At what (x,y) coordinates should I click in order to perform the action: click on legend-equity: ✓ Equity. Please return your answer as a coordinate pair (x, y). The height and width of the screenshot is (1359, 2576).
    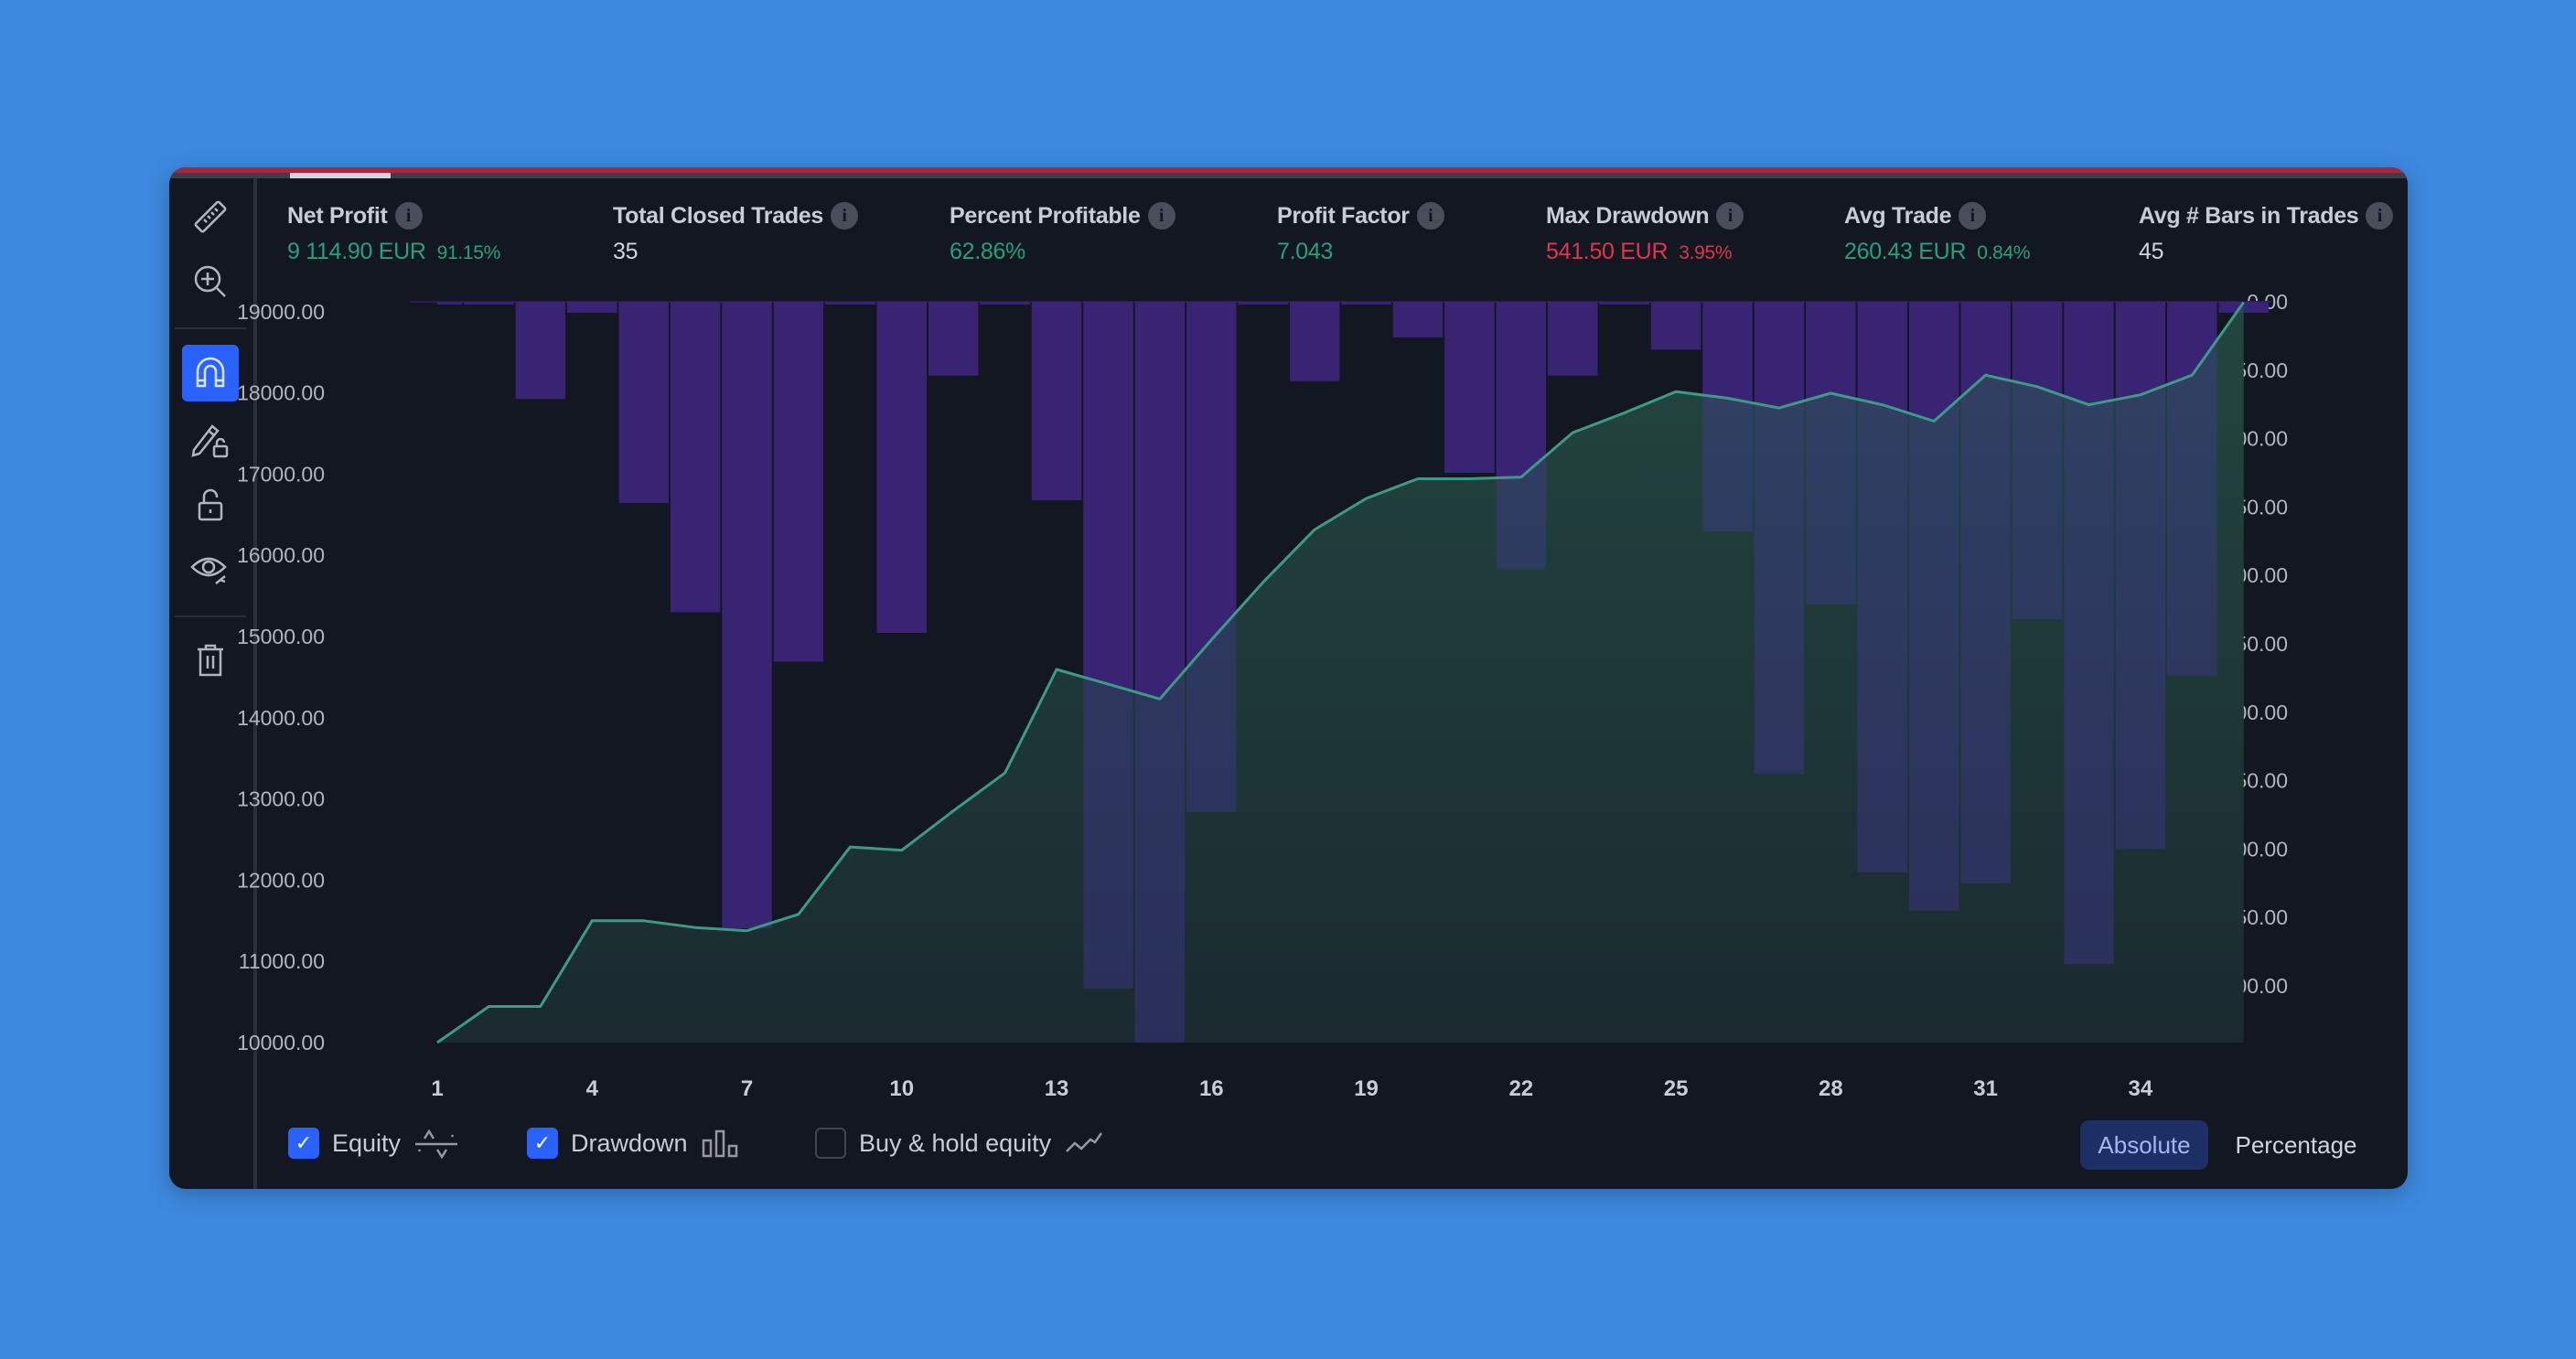
    Looking at the image, I should click on (374, 1143).